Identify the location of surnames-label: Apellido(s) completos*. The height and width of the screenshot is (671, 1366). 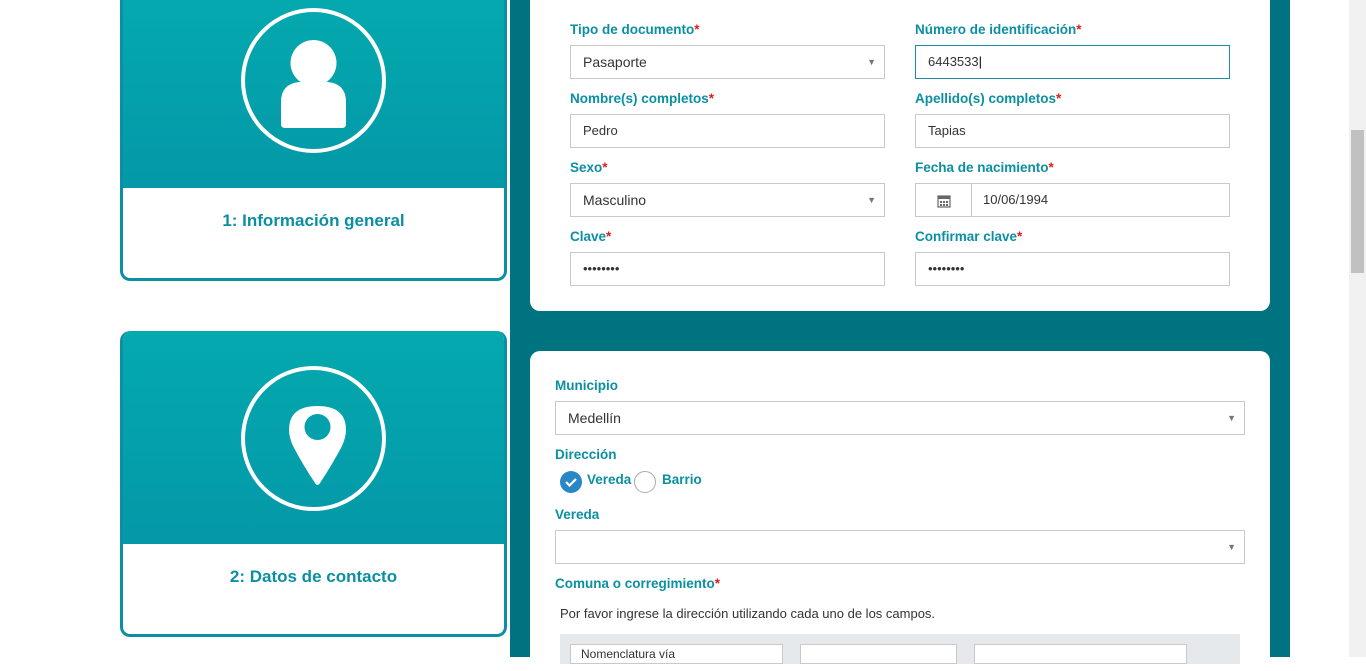
(988, 98).